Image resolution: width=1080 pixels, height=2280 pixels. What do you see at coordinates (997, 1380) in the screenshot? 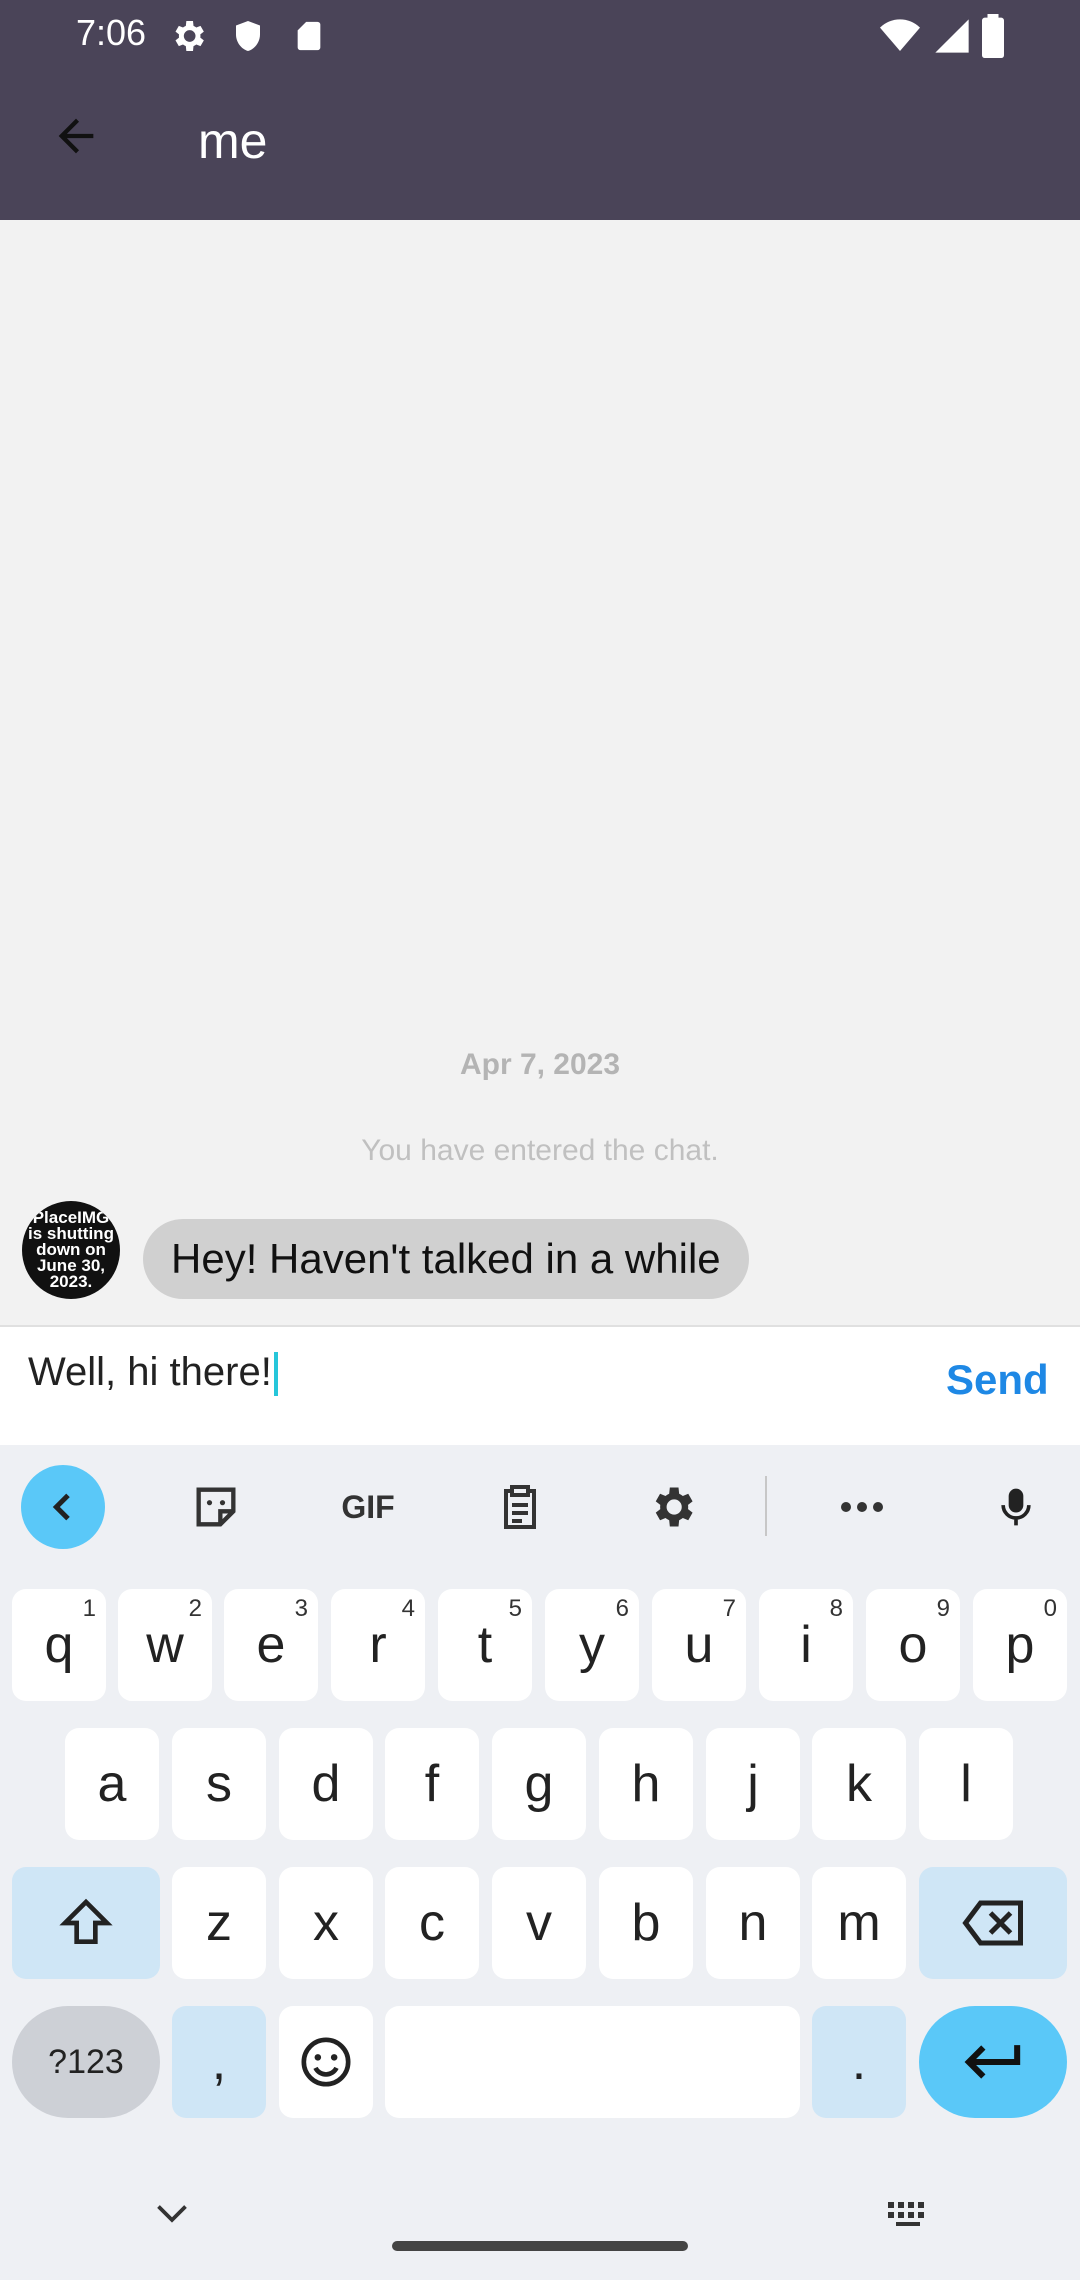
I see `send-button: Send` at bounding box center [997, 1380].